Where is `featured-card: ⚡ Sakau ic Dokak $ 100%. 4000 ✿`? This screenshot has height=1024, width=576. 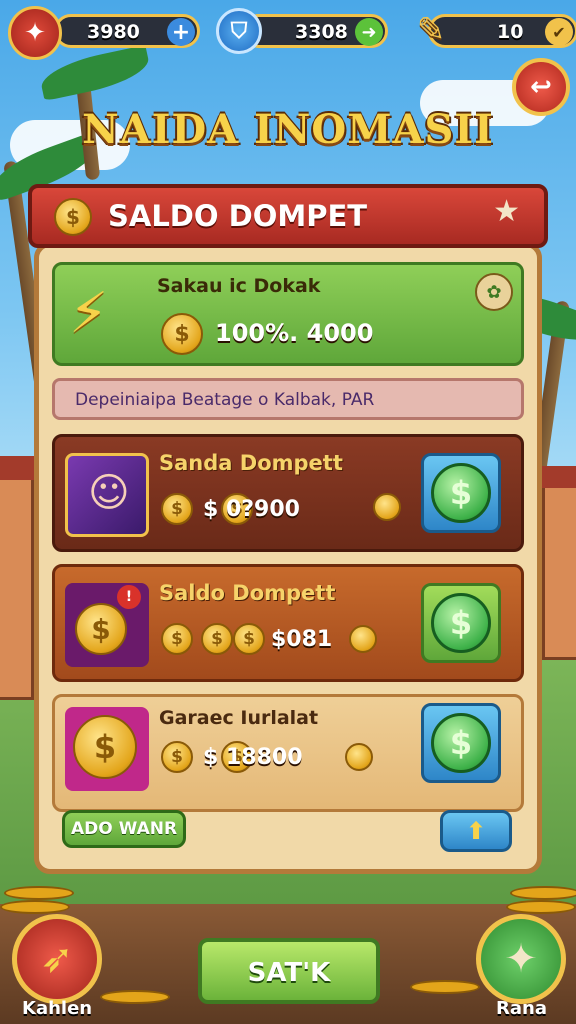 featured-card: ⚡ Sakau ic Dokak $ 100%. 4000 ✿ is located at coordinates (288, 314).